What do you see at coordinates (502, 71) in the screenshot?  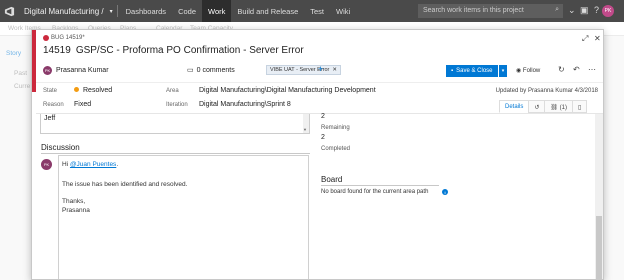 I see `save-options-chevron-icon: ▾` at bounding box center [502, 71].